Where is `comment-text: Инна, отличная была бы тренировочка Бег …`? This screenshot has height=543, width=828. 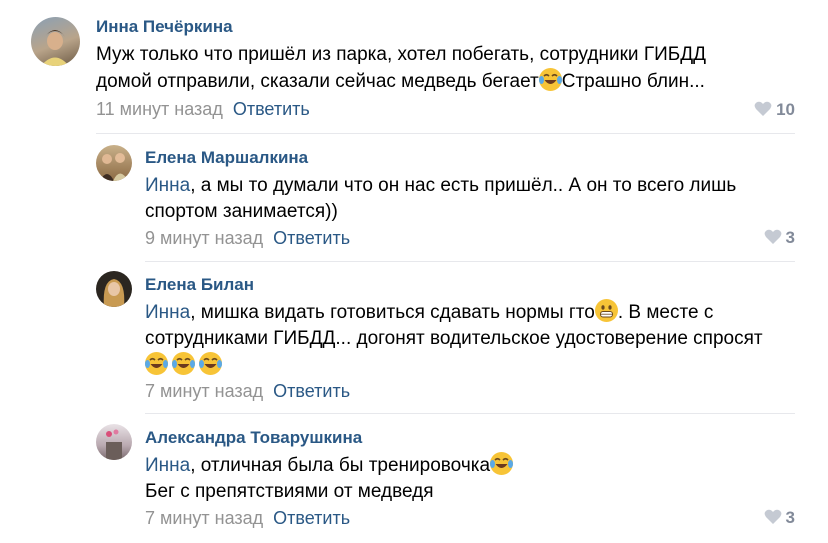
comment-text: Инна, отличная была бы тренировочка Бег … is located at coordinates (329, 478).